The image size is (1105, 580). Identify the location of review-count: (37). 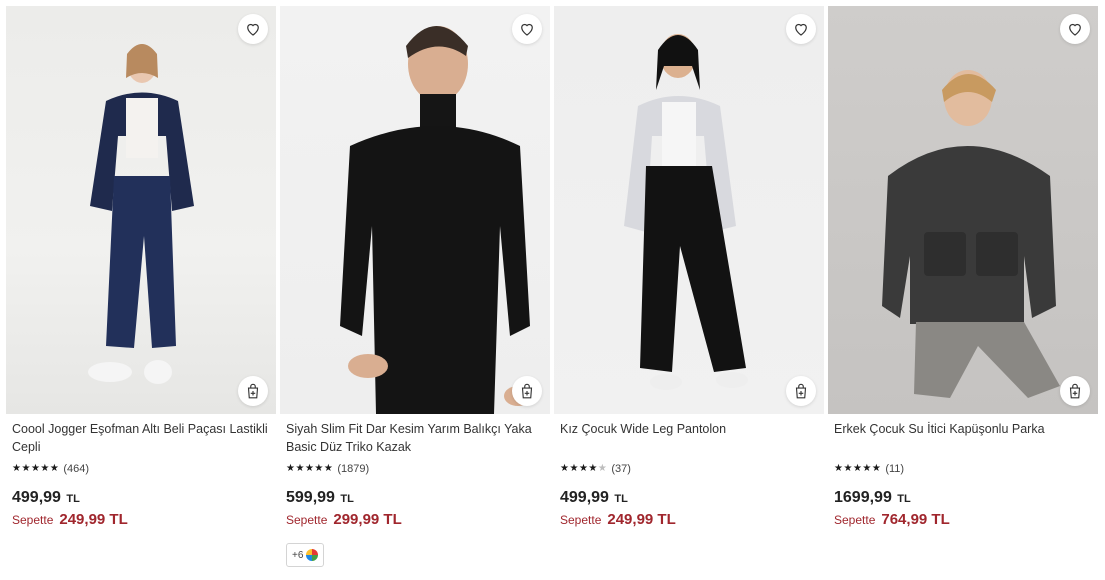
(621, 469).